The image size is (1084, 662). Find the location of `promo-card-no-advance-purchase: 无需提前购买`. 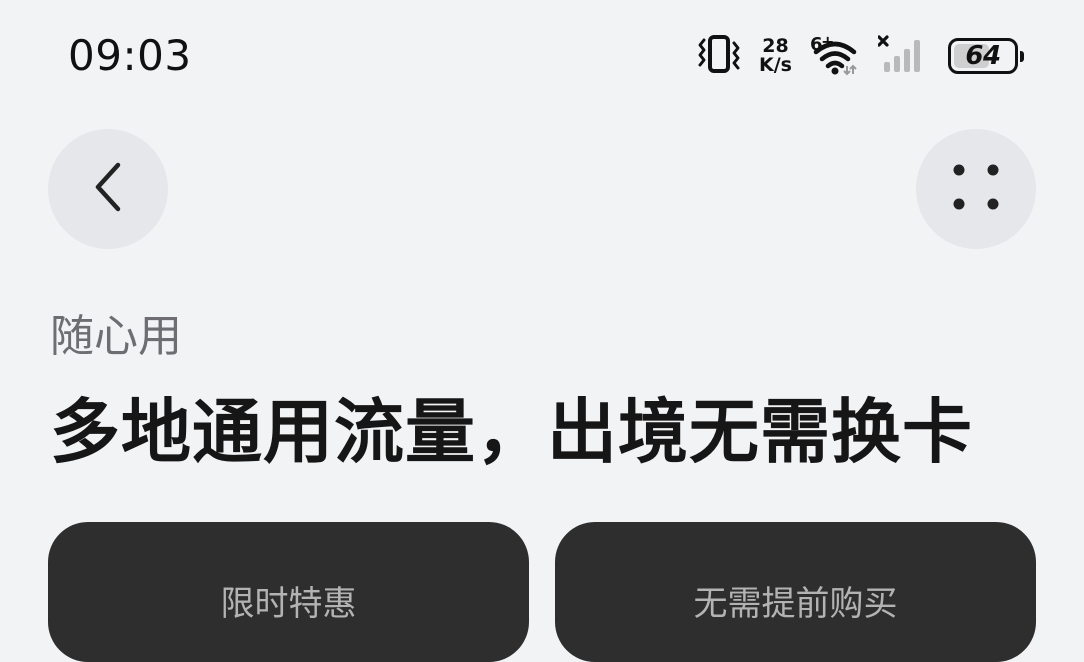

promo-card-no-advance-purchase: 无需提前购买 is located at coordinates (795, 592).